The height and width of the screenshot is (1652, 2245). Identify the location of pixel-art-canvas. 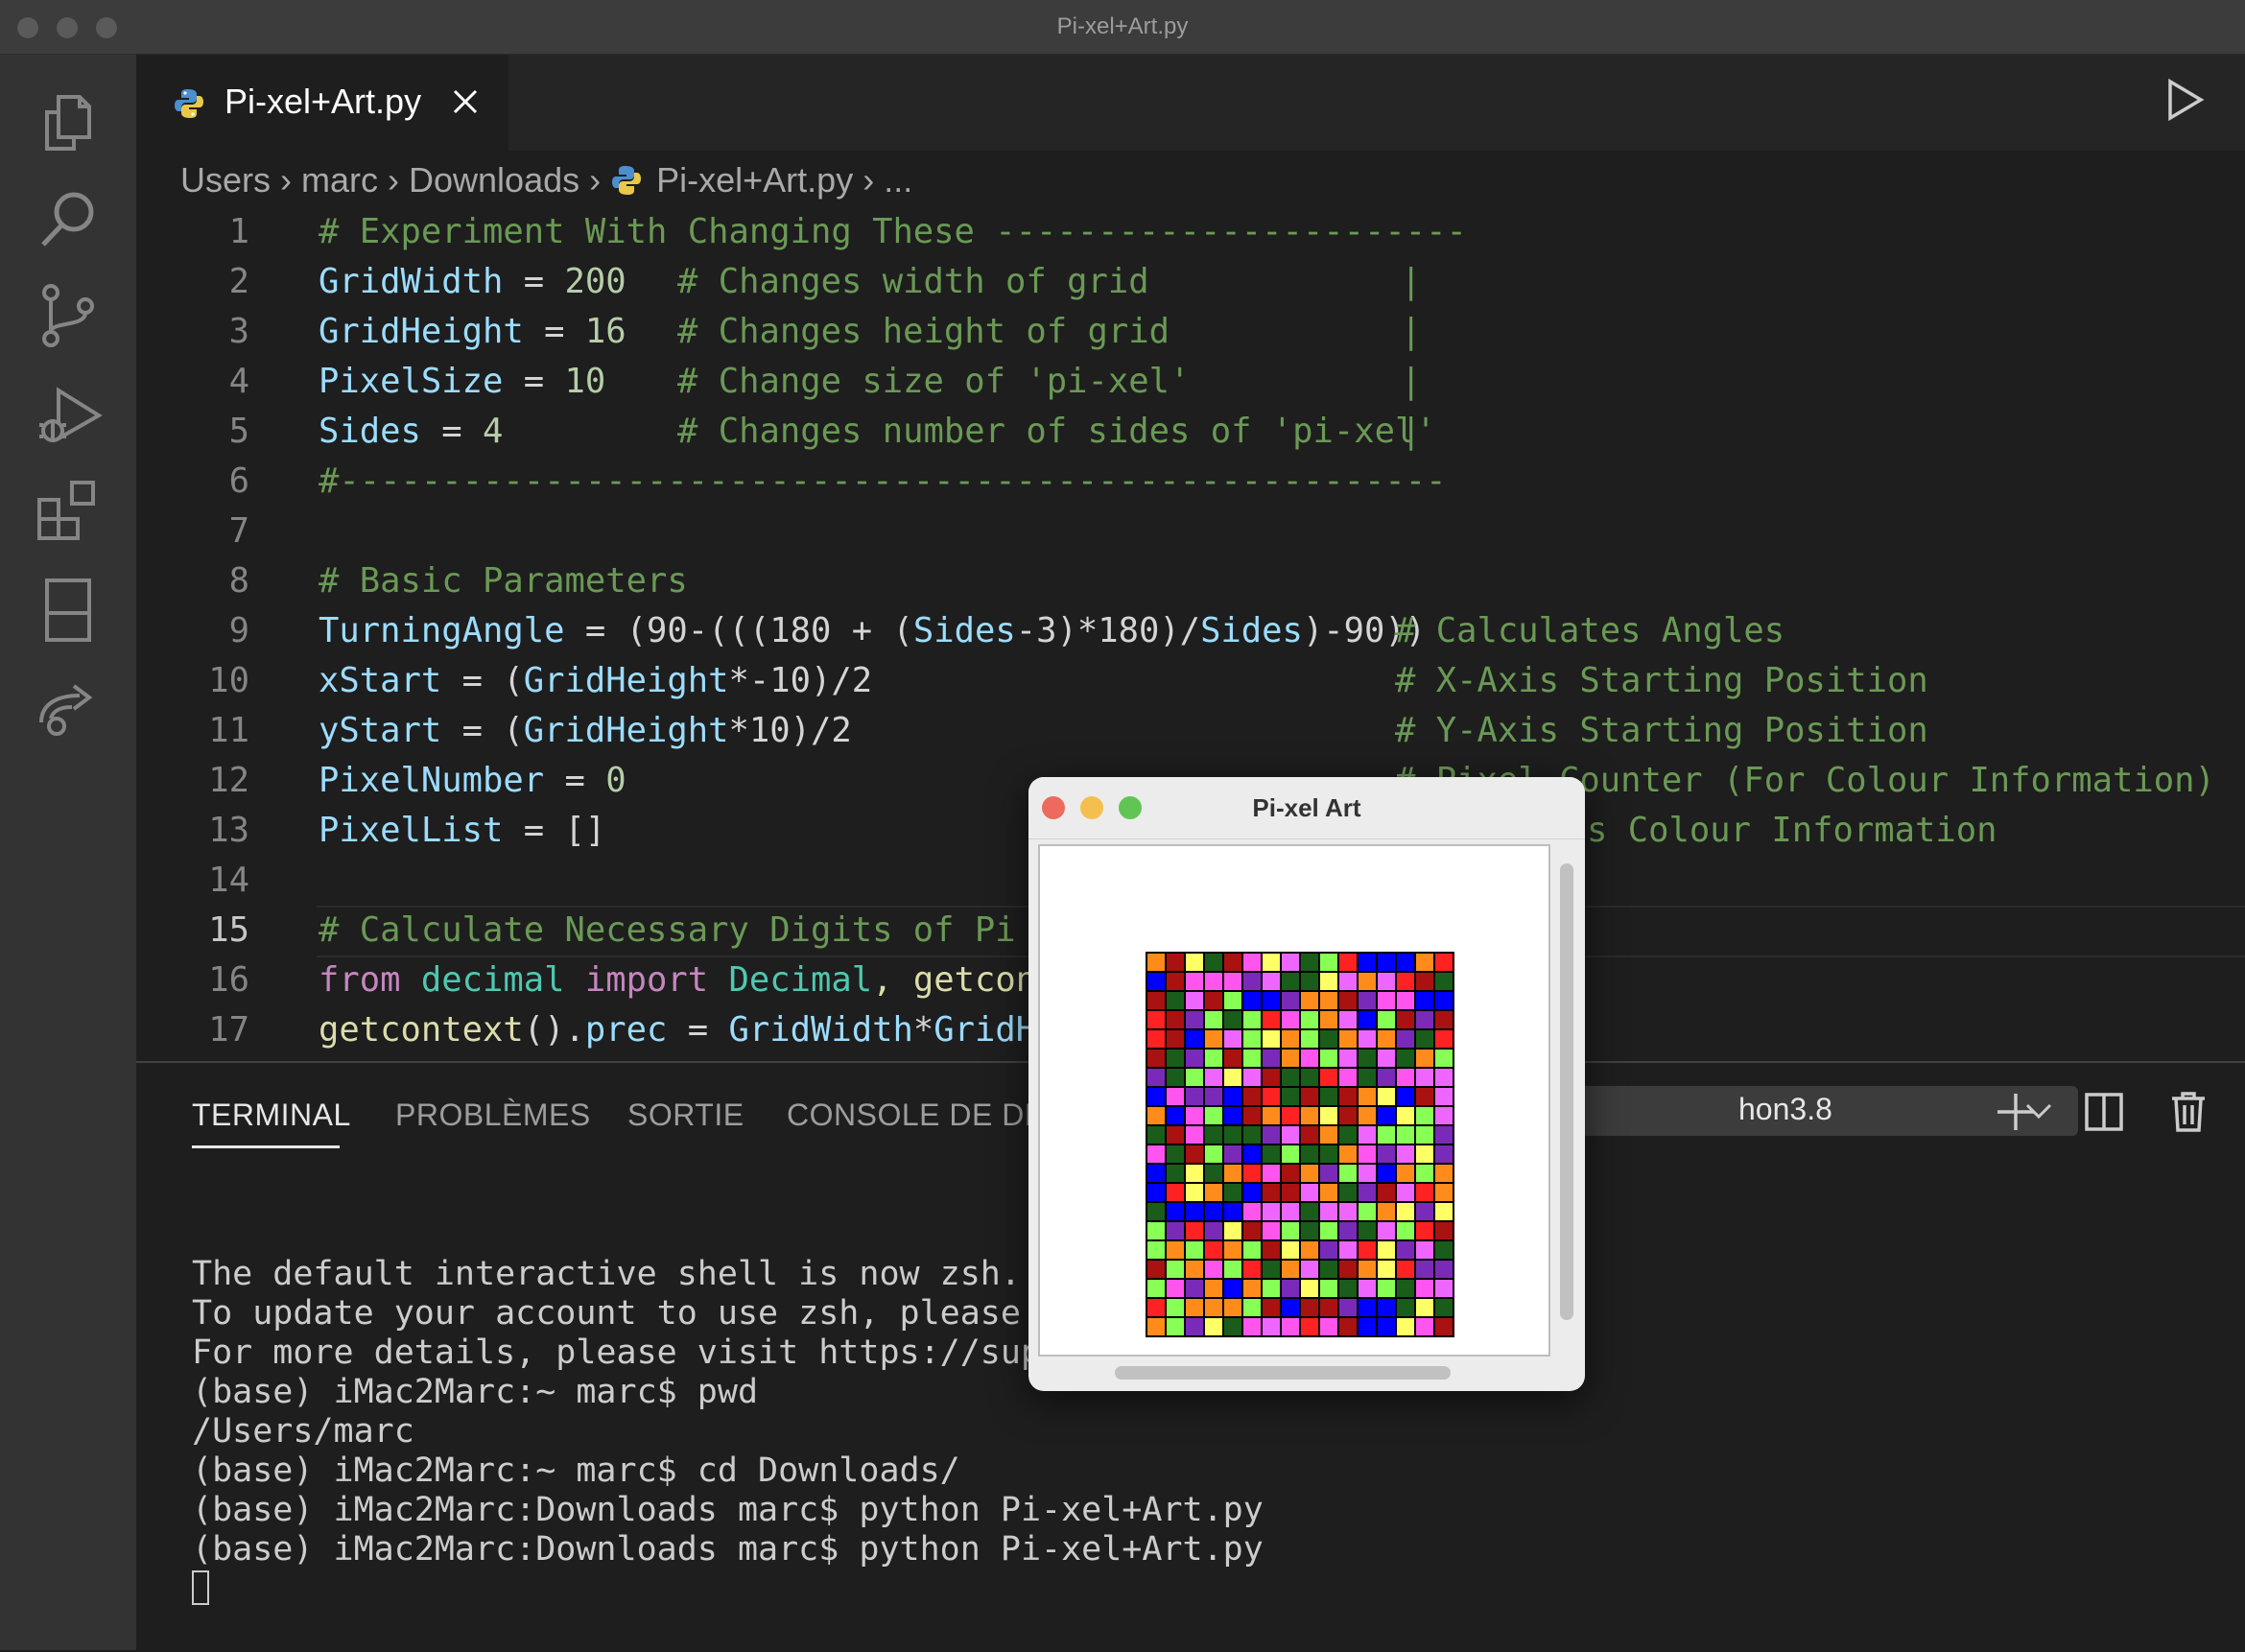
(1294, 1100).